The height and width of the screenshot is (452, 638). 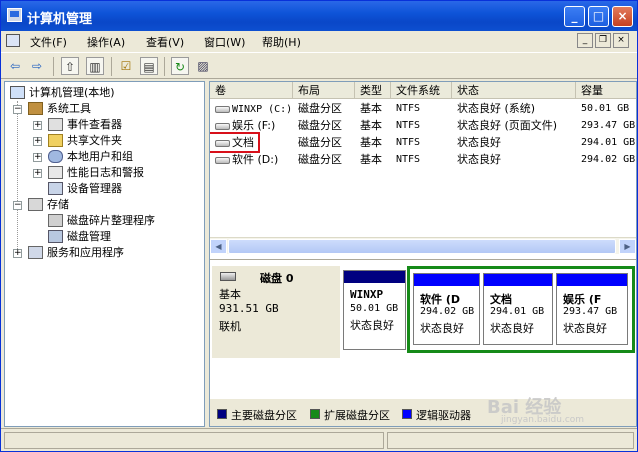 I want to click on legend-primary-label: 主要磁盘分区, so click(x=264, y=415).